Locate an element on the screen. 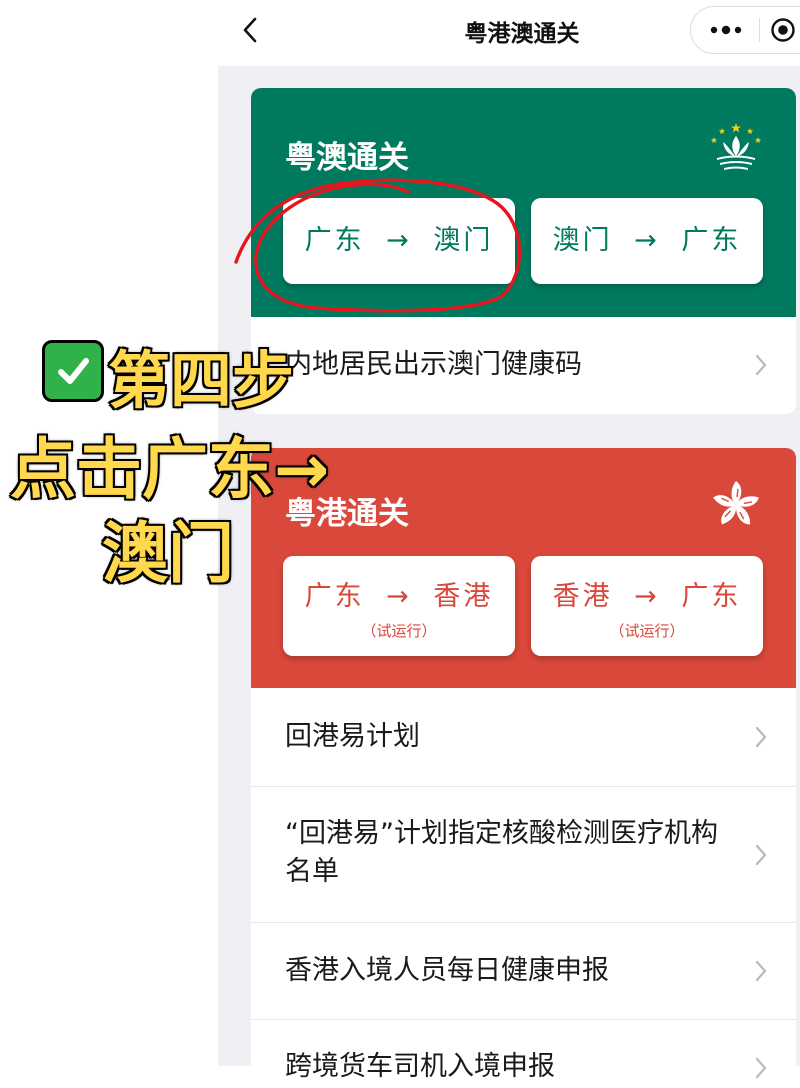 This screenshot has width=800, height=1088. more-dots-icon is located at coordinates (726, 30).